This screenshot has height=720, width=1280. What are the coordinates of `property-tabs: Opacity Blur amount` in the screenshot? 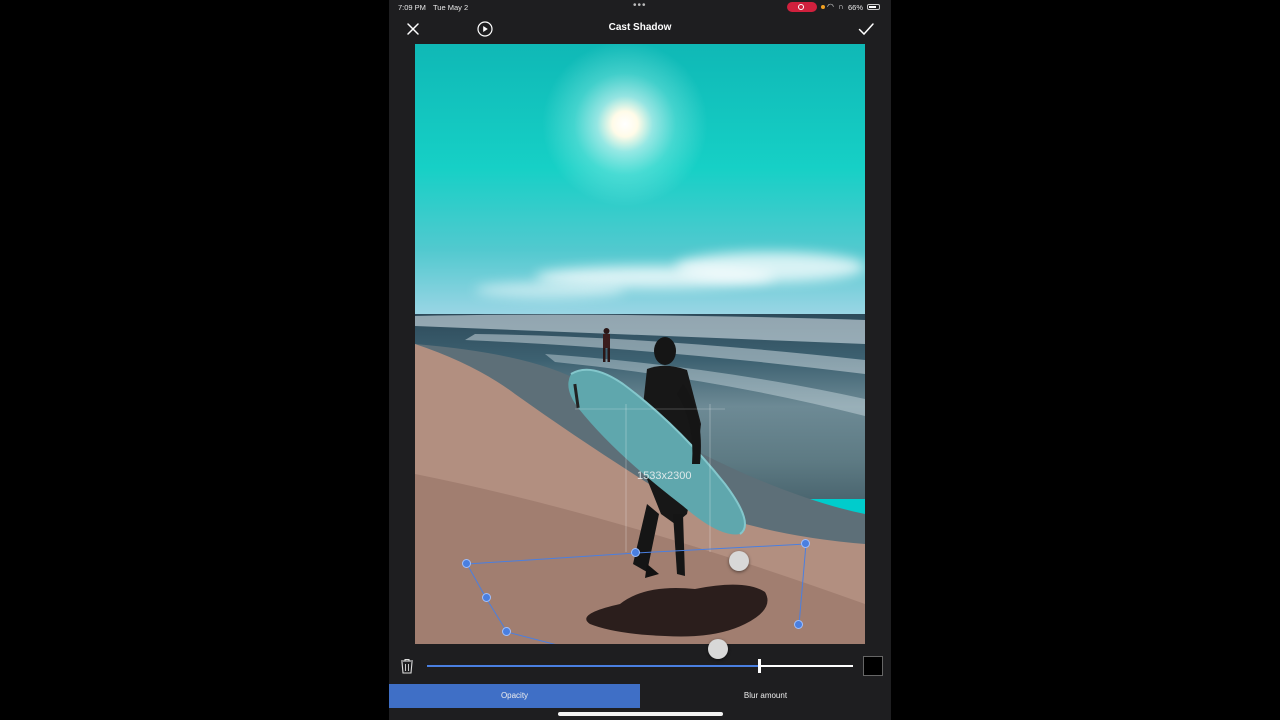 It's located at (640, 696).